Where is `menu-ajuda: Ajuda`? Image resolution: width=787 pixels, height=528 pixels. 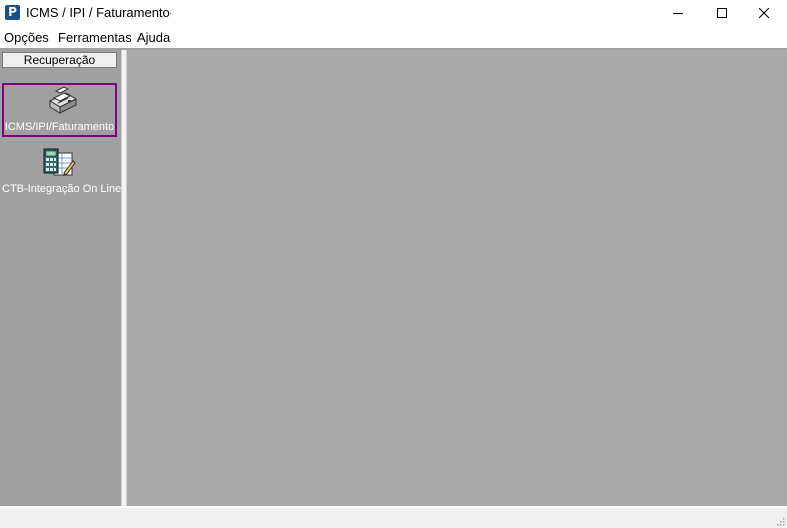
menu-ajuda: Ajuda is located at coordinates (153, 37).